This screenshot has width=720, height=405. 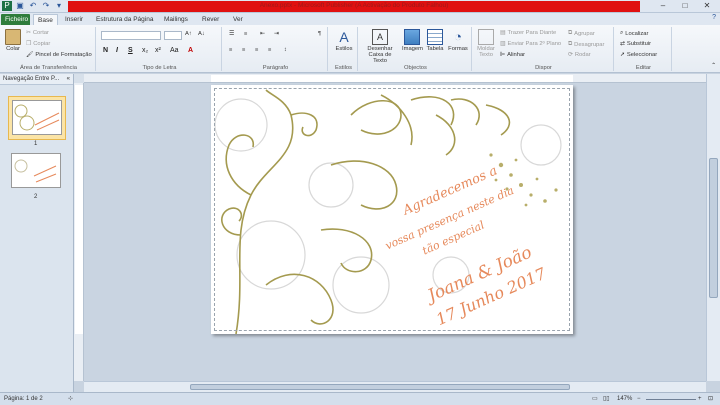 I want to click on bullets-icon: ☰, so click(x=231, y=34).